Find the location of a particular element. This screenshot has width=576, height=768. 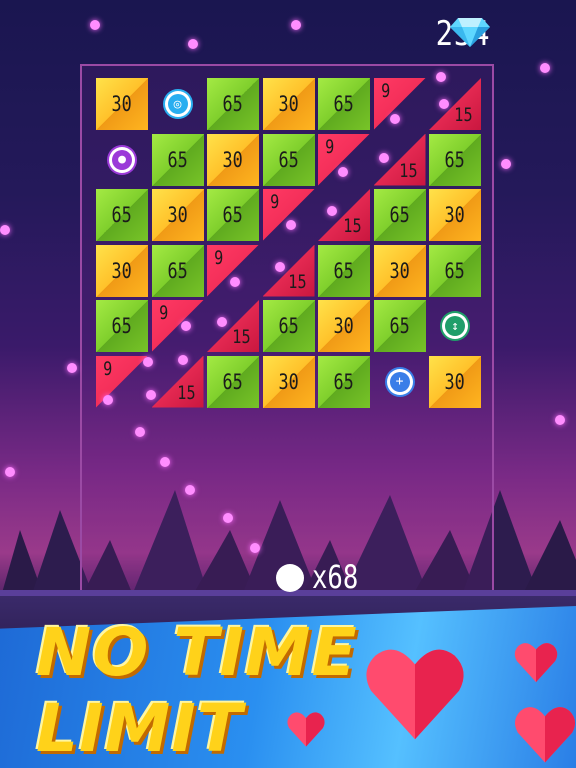

ball-count: x68 is located at coordinates (335, 577).